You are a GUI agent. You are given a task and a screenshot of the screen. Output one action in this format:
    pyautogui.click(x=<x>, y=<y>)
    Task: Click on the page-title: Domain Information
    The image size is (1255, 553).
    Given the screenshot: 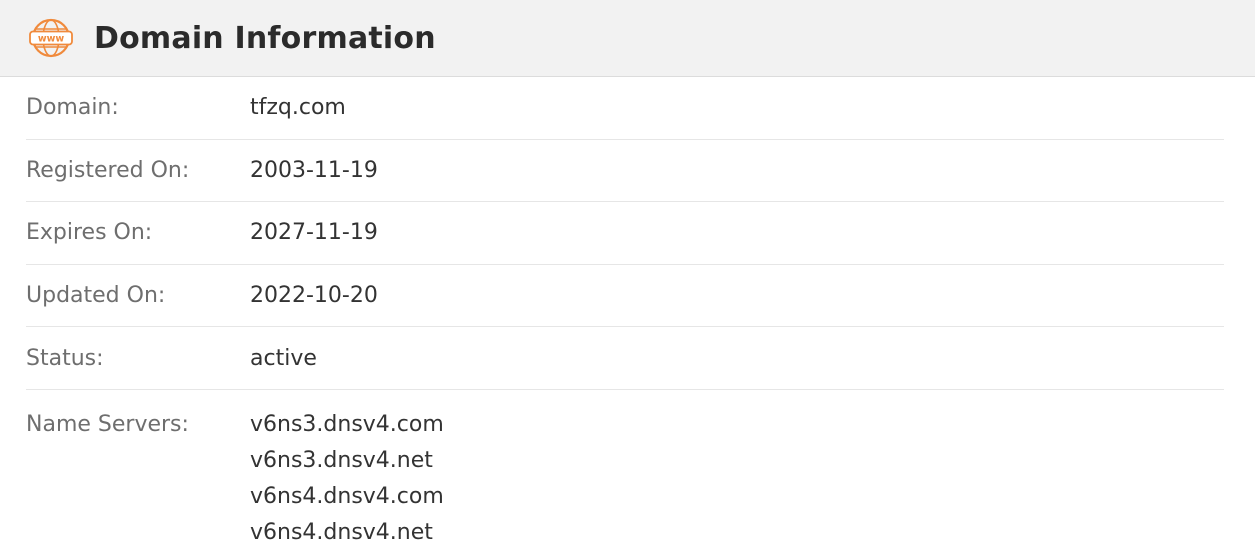 What is the action you would take?
    pyautogui.click(x=265, y=38)
    